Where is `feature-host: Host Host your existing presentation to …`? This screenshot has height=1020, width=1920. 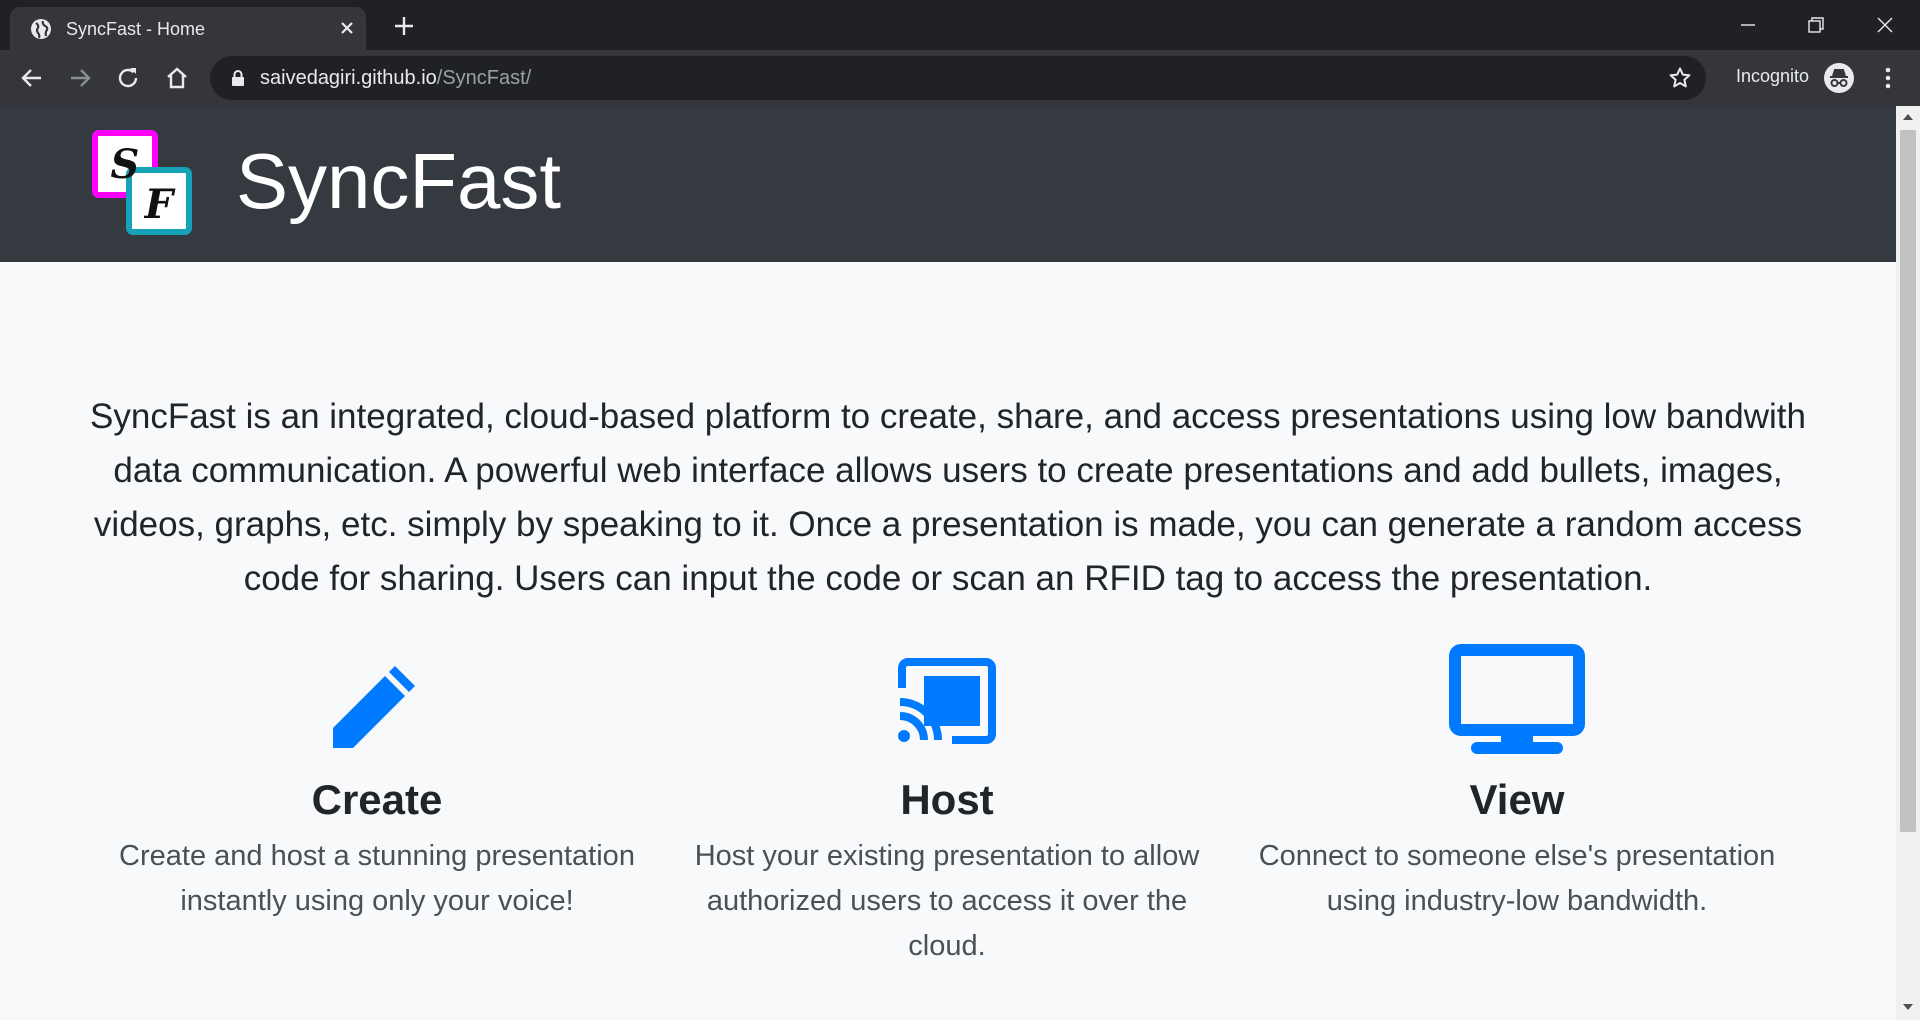 feature-host: Host Host your existing presentation to … is located at coordinates (947, 810).